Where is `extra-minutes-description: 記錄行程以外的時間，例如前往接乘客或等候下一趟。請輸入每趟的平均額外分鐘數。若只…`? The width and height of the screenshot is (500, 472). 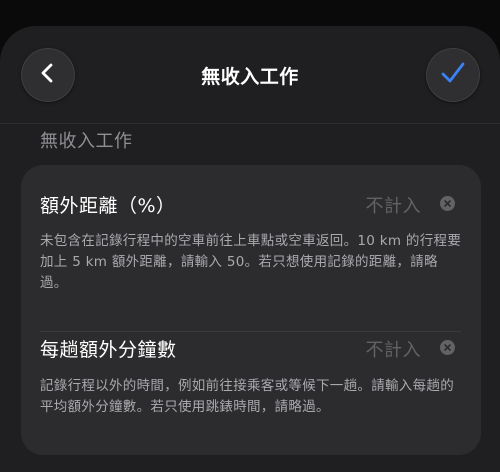
extra-minutes-description: 記錄行程以外的時間，例如前往接乘客或等候下一趟。請輸入每趟的平均額外分鐘數。若只… is located at coordinates (247, 396).